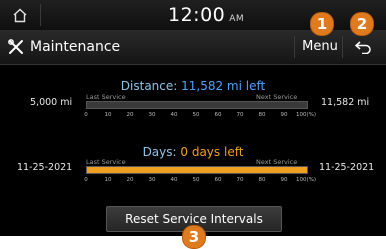  I want to click on days-last-service-label: Last Service, so click(106, 162).